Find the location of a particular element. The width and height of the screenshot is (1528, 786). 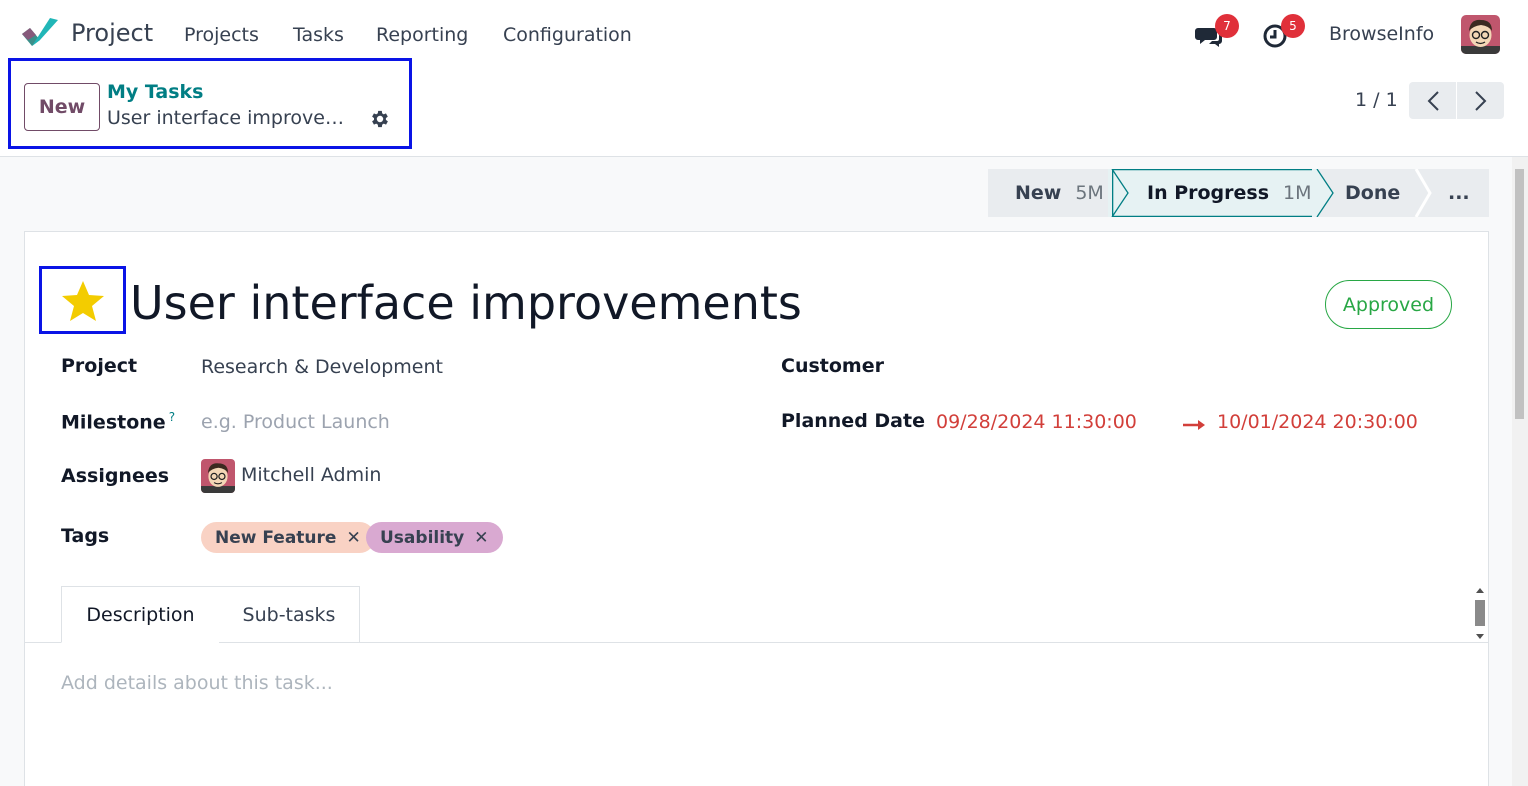

tags-label: Tags is located at coordinates (85, 536).